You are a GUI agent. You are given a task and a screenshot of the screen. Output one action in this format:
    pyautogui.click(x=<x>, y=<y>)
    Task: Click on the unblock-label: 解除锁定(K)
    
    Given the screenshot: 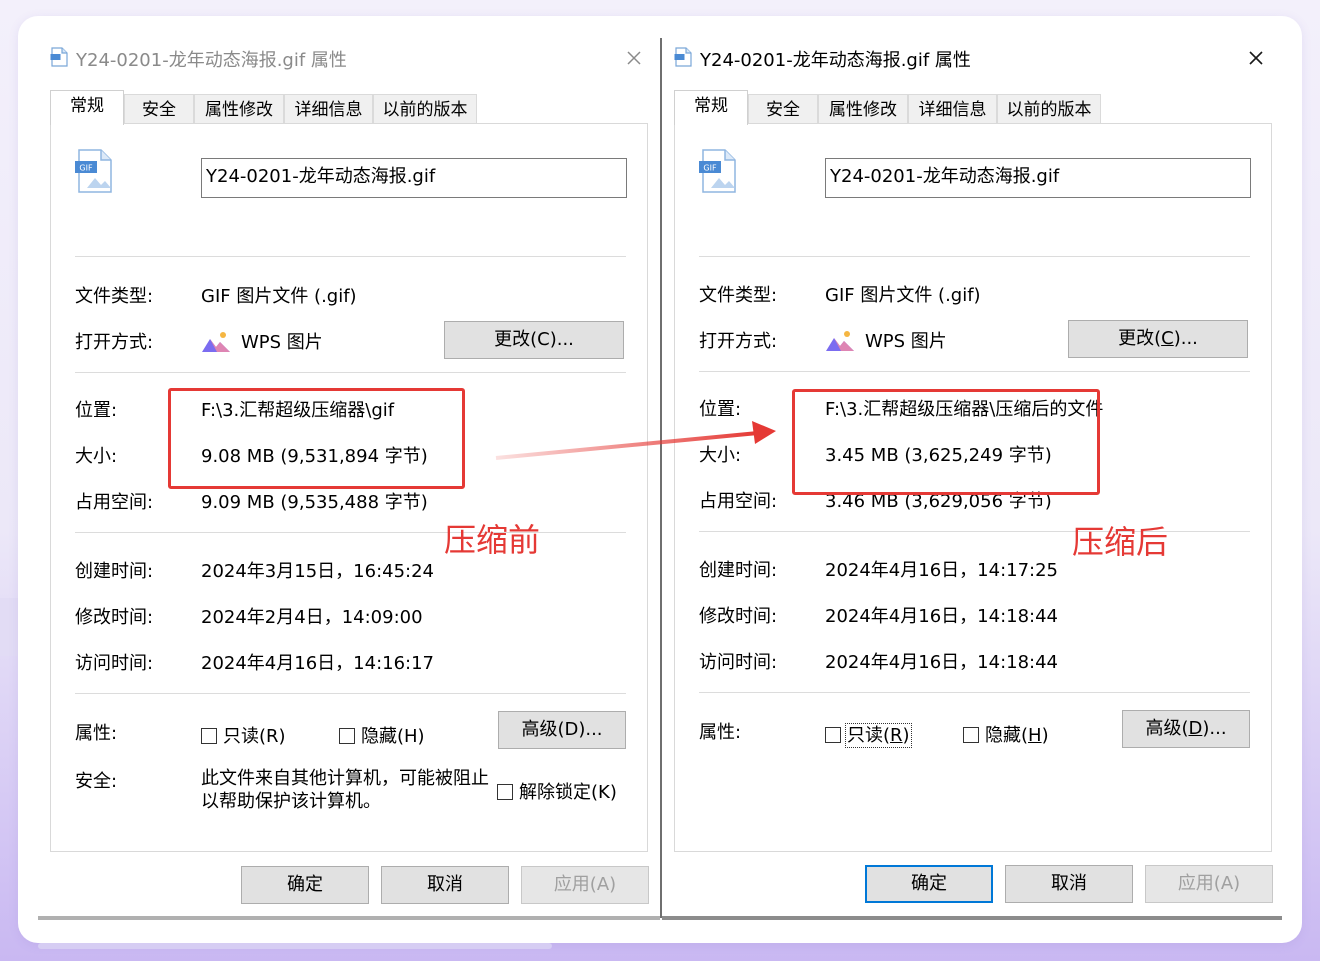 What is the action you would take?
    pyautogui.click(x=568, y=792)
    